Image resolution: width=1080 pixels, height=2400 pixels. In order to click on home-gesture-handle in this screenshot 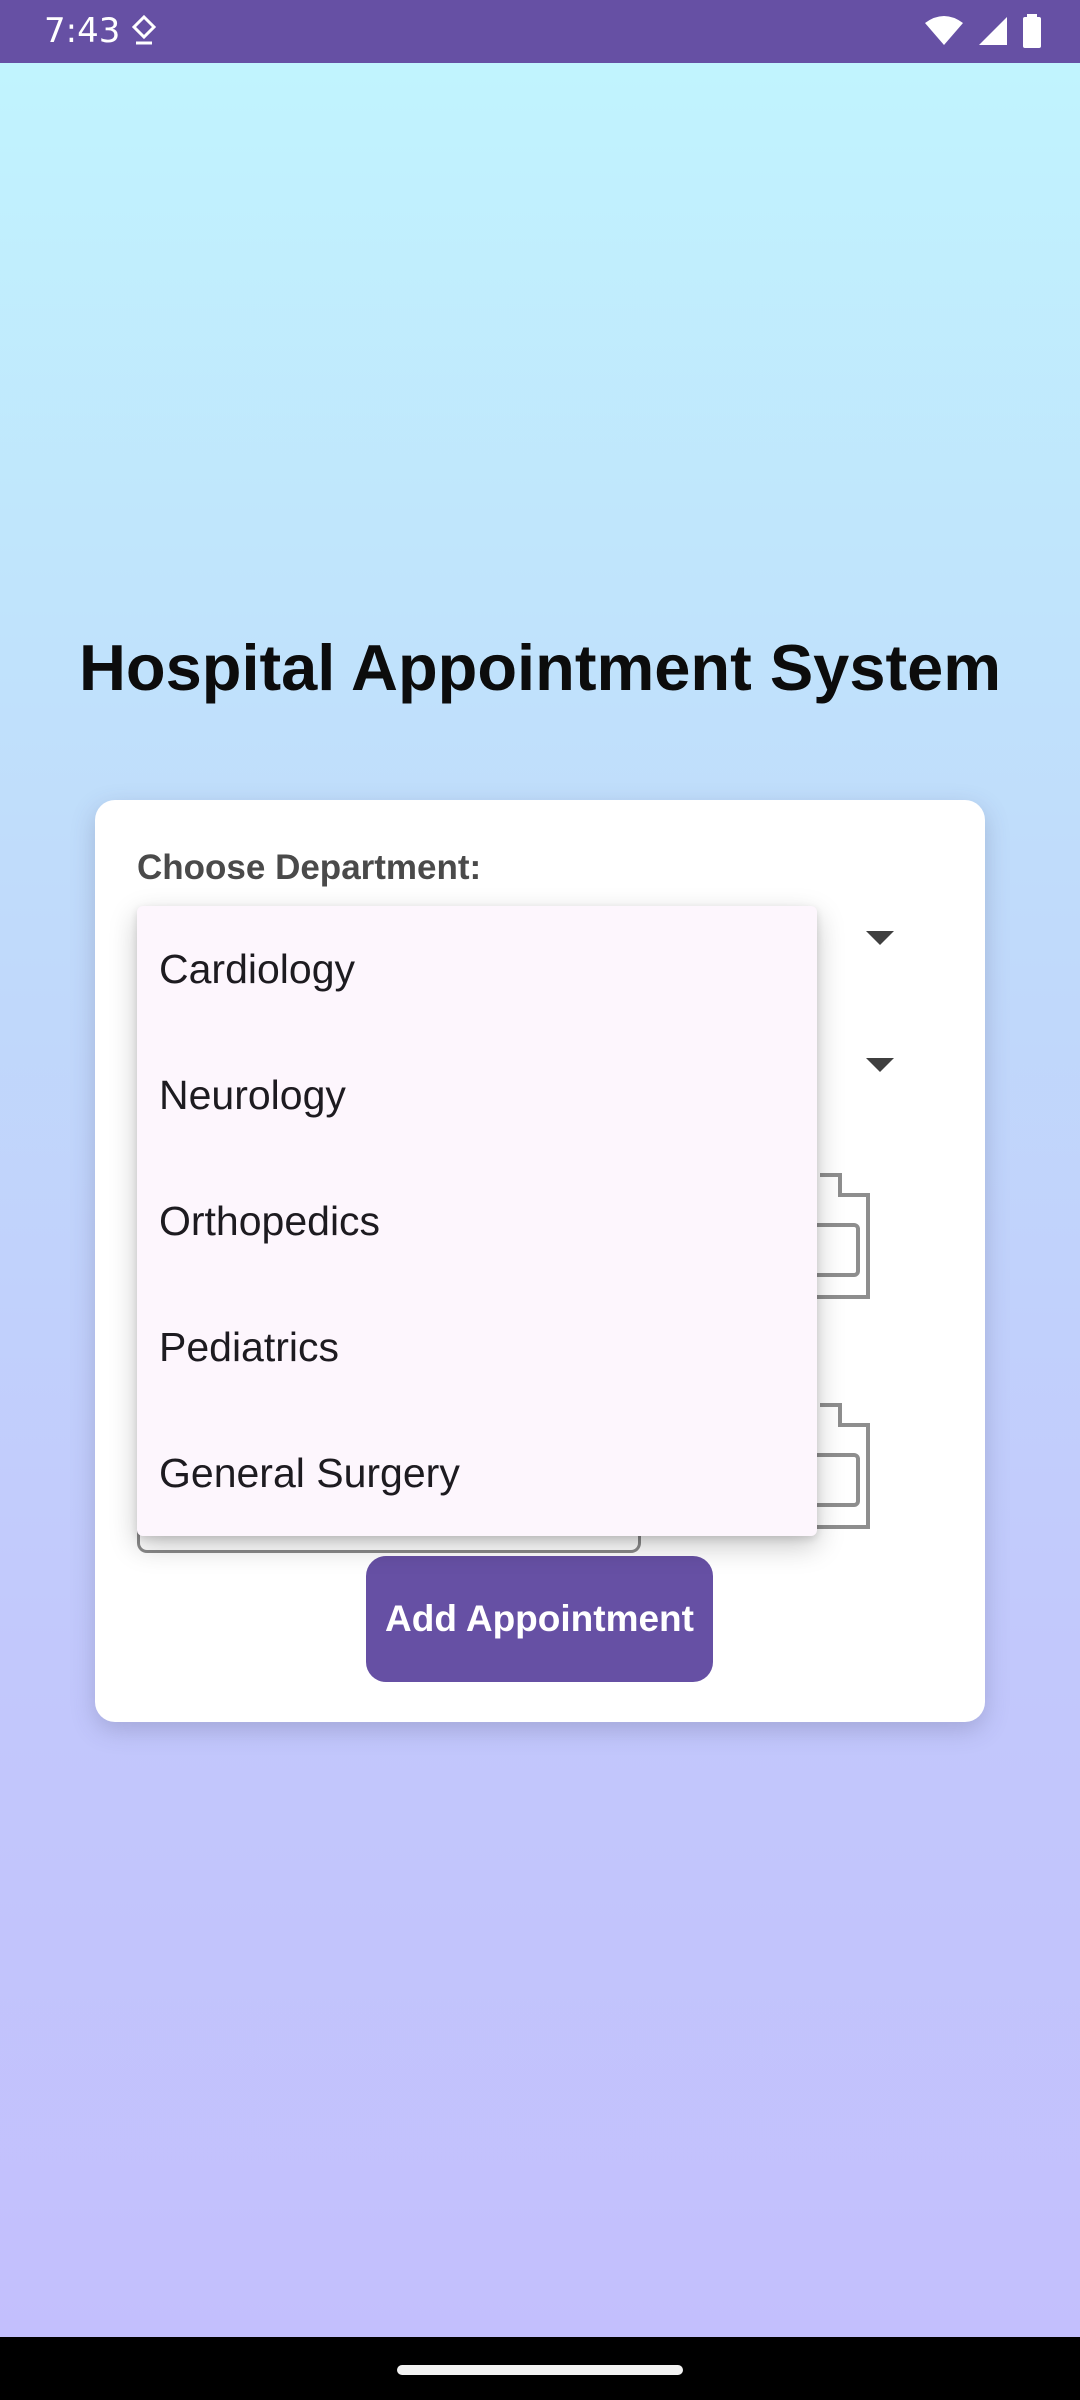, I will do `click(540, 2370)`.